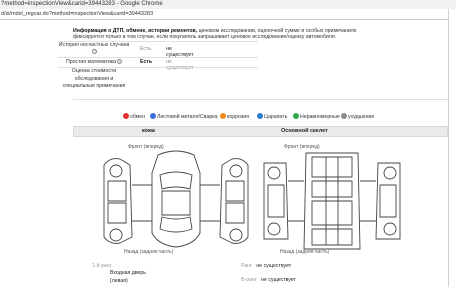 This screenshot has height=287, width=456. Describe the element at coordinates (234, 116) in the screenshot. I see `legend-corrosion: коррозия` at that location.